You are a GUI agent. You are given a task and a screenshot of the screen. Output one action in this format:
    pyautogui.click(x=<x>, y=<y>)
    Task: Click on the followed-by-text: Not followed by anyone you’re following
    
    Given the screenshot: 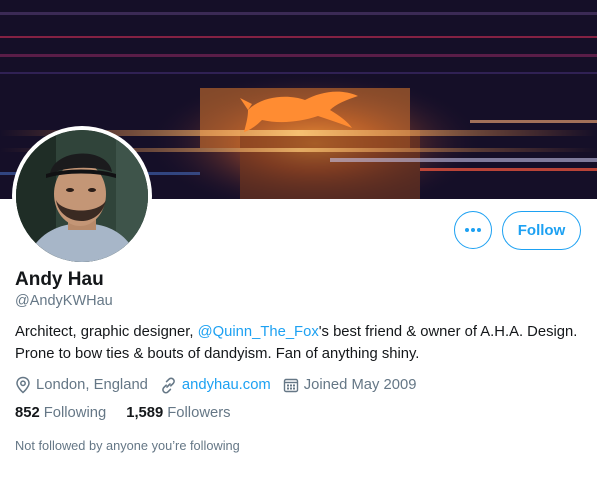 What is the action you would take?
    pyautogui.click(x=127, y=445)
    